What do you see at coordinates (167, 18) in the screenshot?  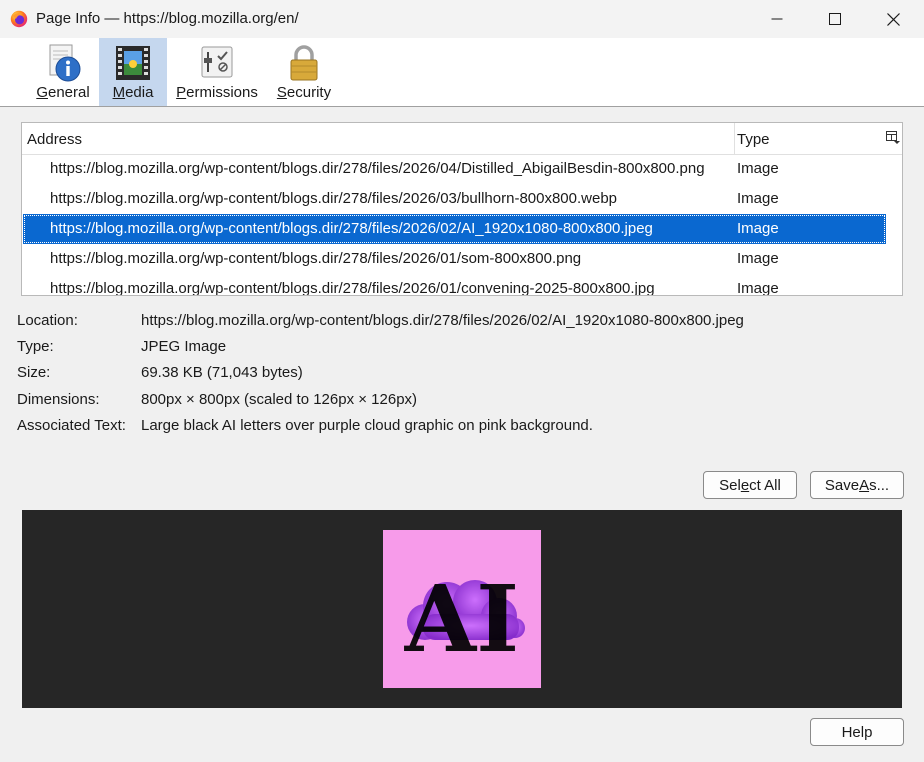 I see `window-title: Page Info — https://blog.mozilla.org/en/` at bounding box center [167, 18].